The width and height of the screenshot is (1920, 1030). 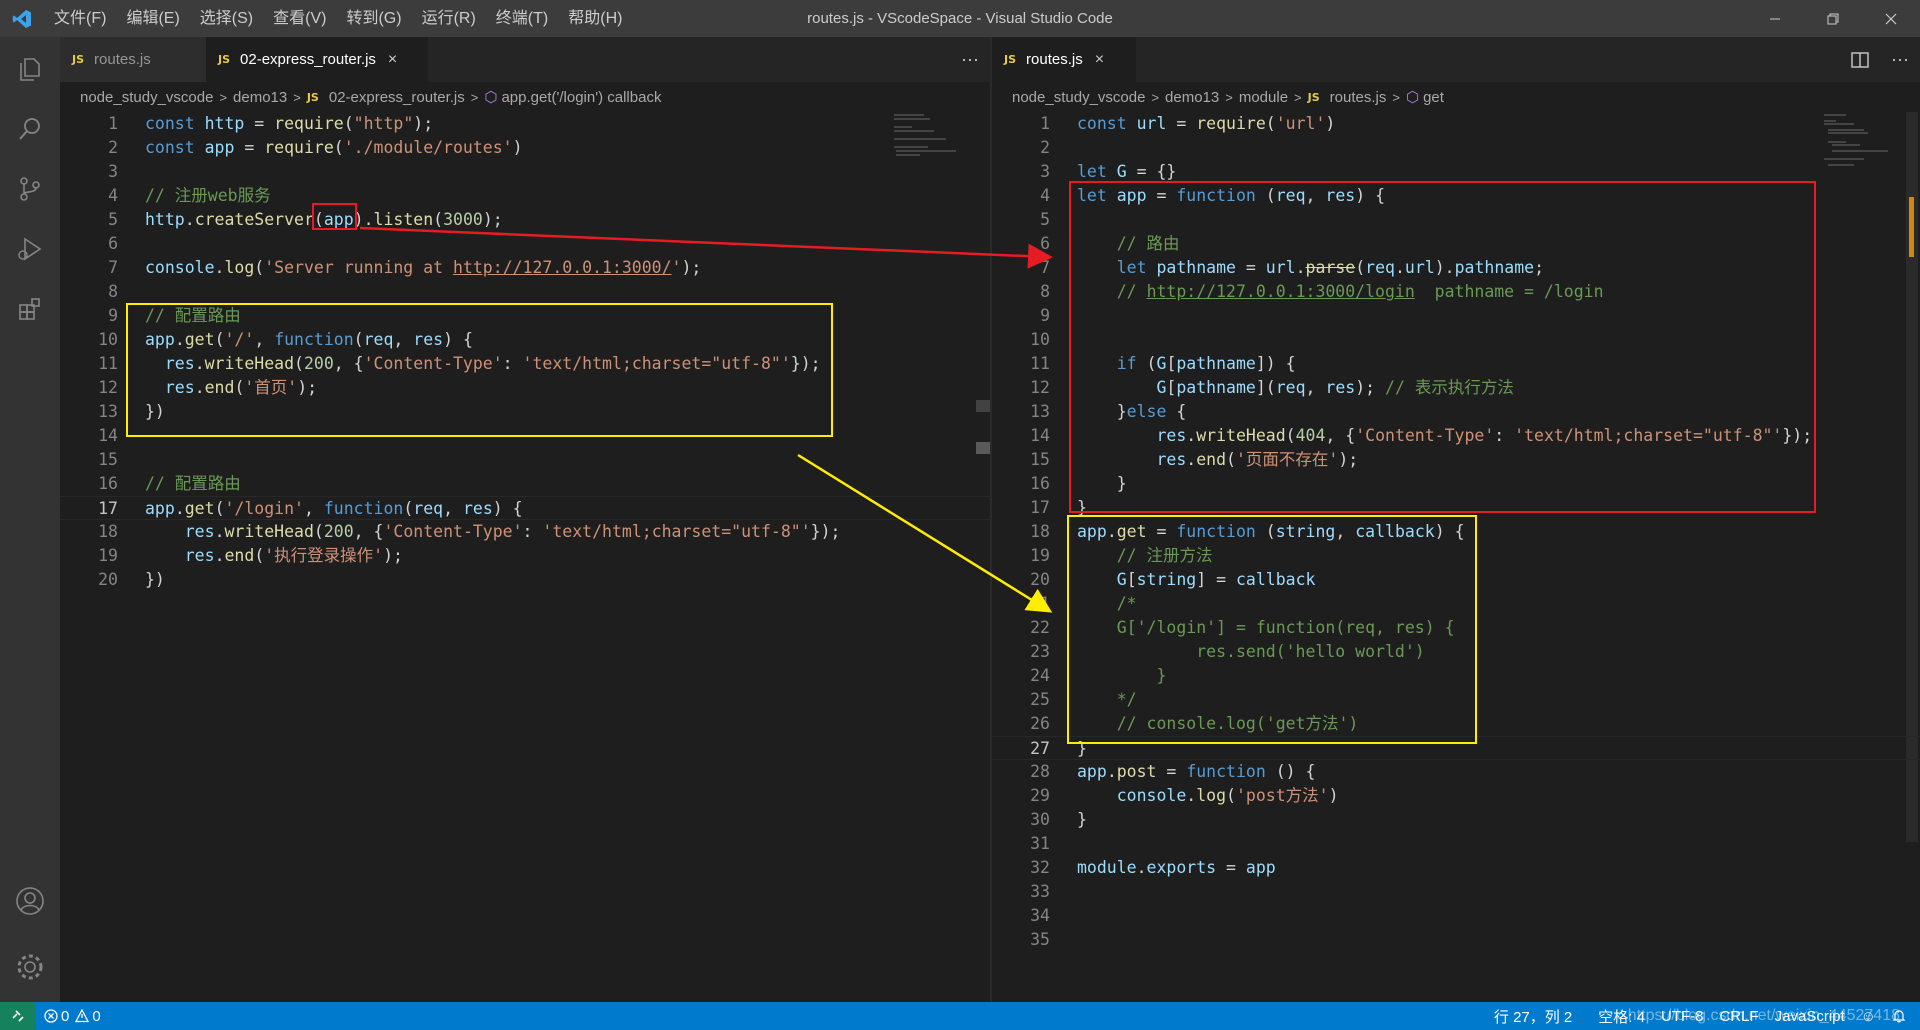 What do you see at coordinates (1833, 18) in the screenshot?
I see `restore-button` at bounding box center [1833, 18].